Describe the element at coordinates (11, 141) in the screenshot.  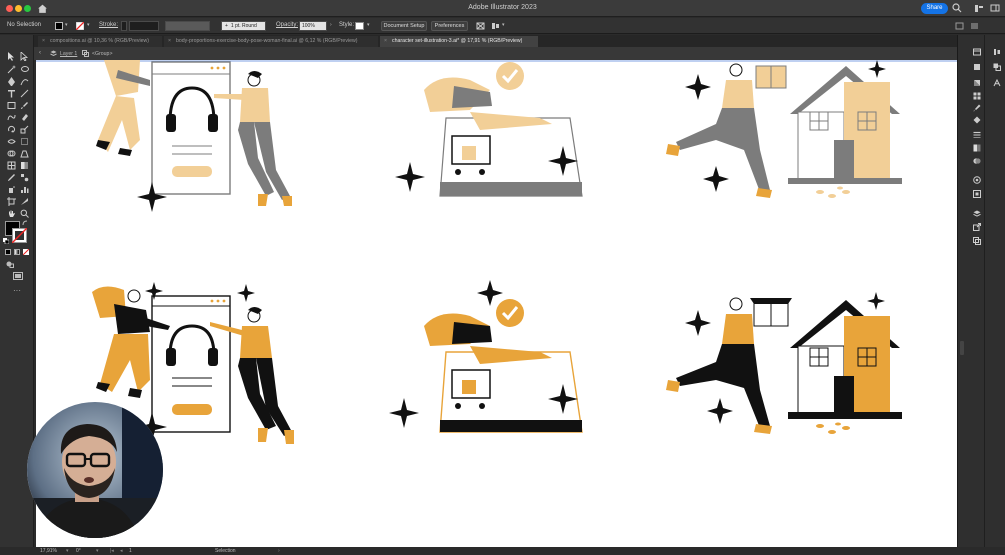
I see `width-tool-icon` at that location.